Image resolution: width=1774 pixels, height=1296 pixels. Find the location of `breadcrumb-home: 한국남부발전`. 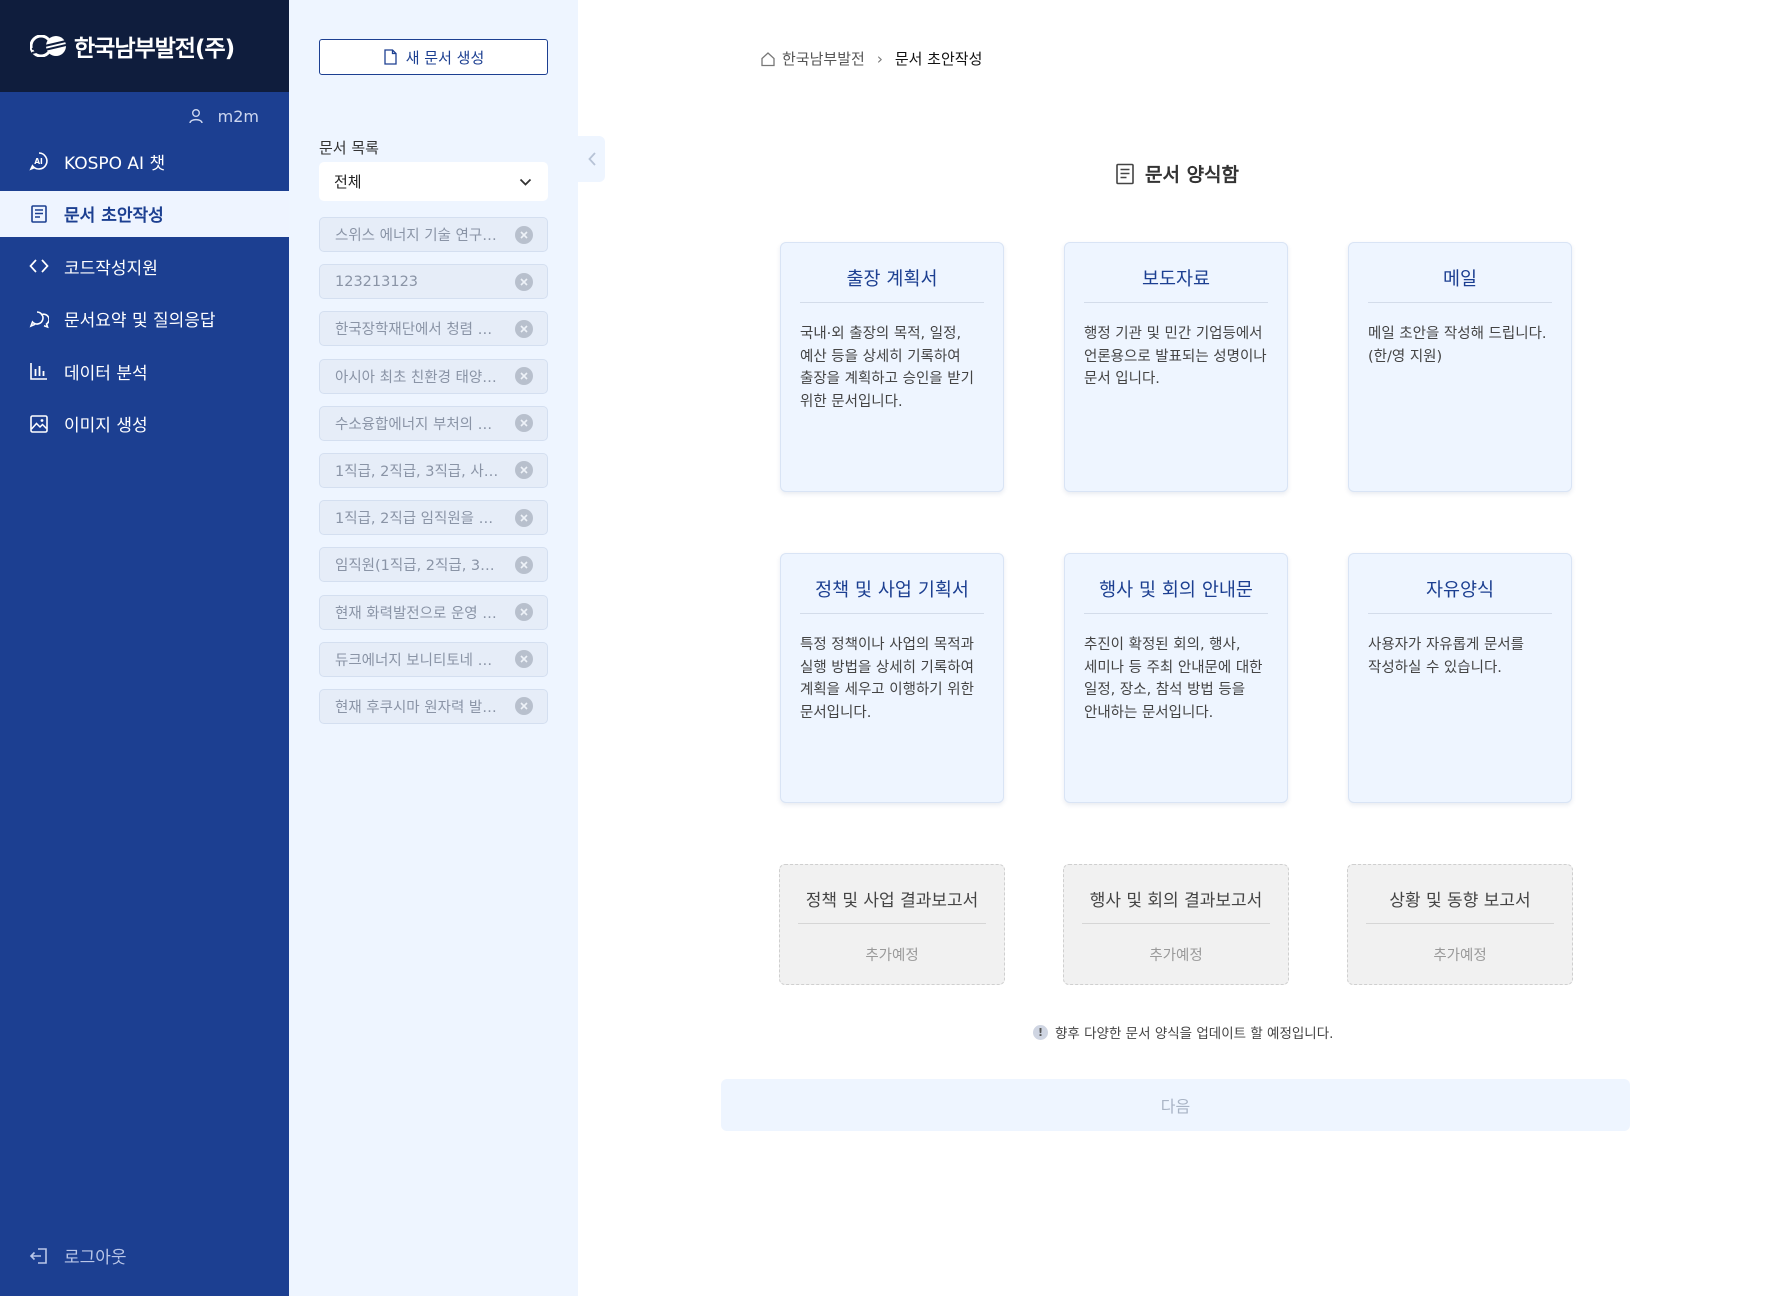

breadcrumb-home: 한국남부발전 is located at coordinates (823, 58).